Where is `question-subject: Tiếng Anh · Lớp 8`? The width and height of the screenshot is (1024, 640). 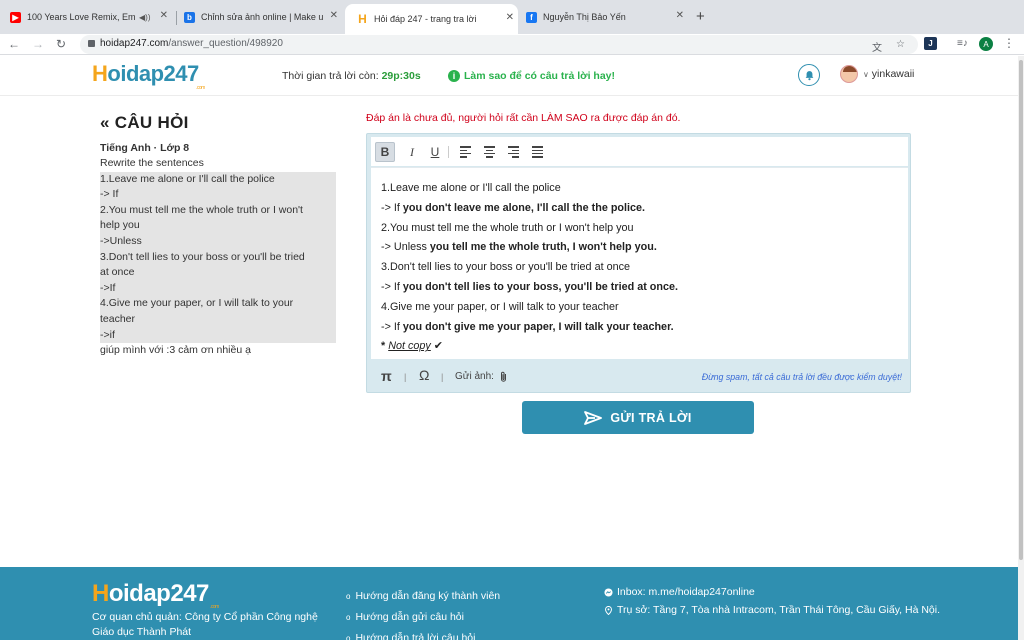
question-subject: Tiếng Anh · Lớp 8 is located at coordinates (145, 148).